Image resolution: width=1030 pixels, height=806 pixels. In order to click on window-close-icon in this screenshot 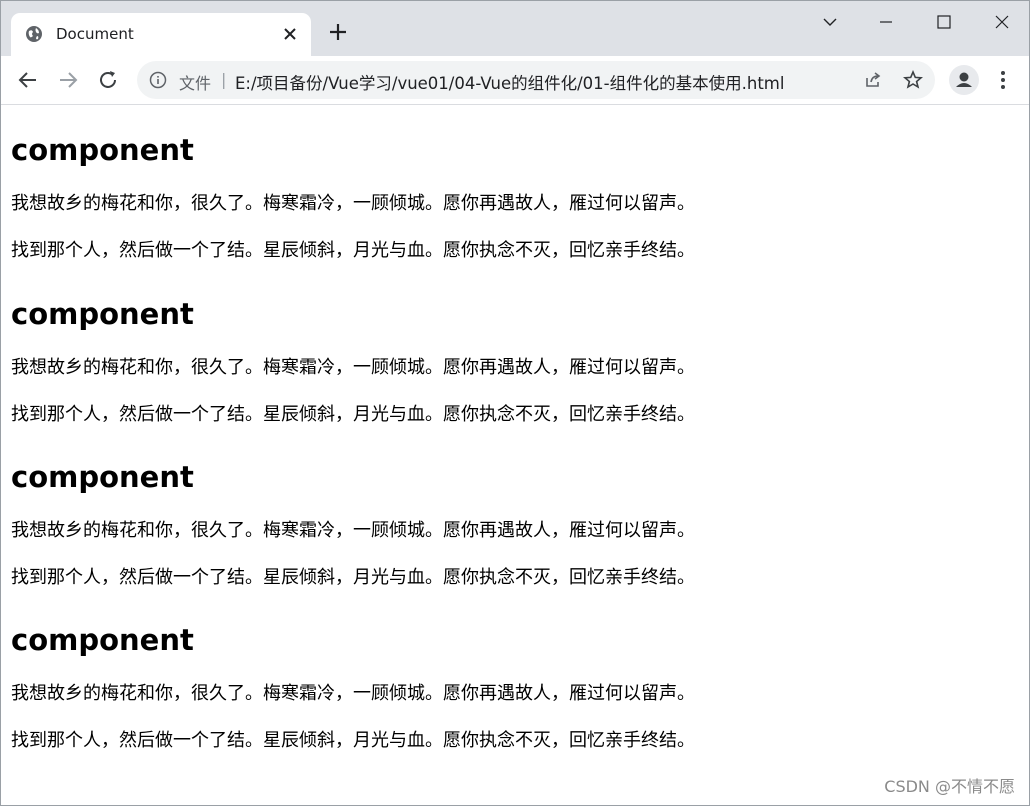, I will do `click(1002, 22)`.